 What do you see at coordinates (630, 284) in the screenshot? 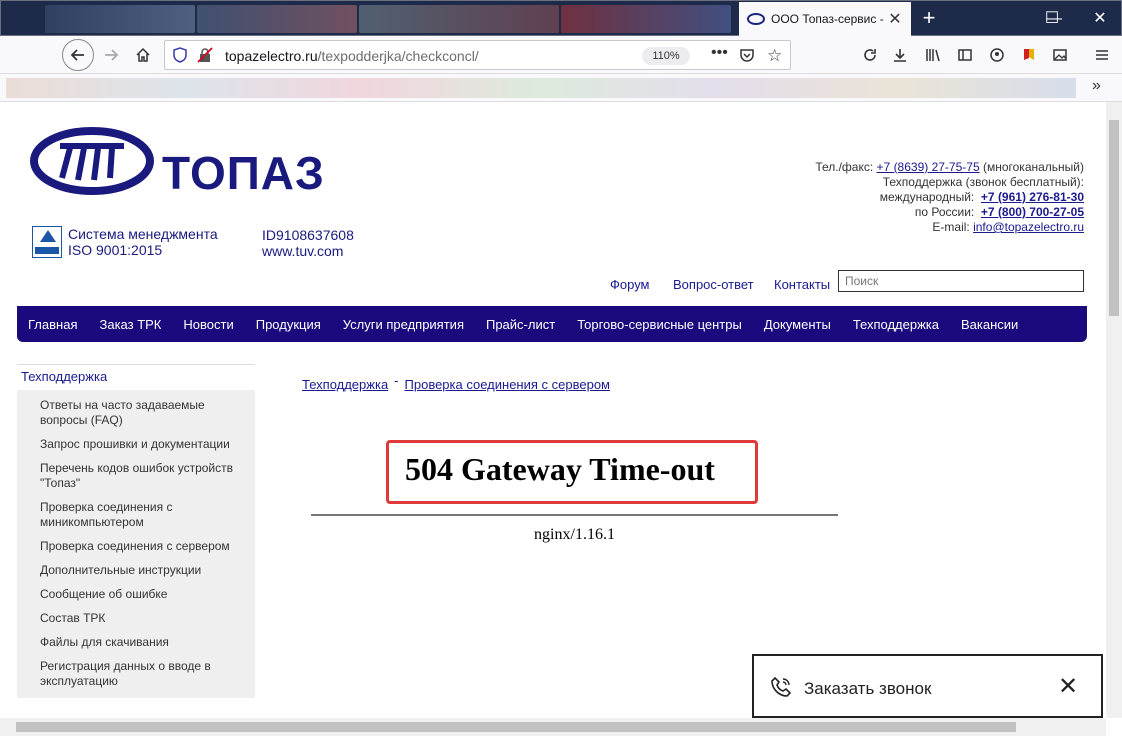
I see `forum-link: Форум` at bounding box center [630, 284].